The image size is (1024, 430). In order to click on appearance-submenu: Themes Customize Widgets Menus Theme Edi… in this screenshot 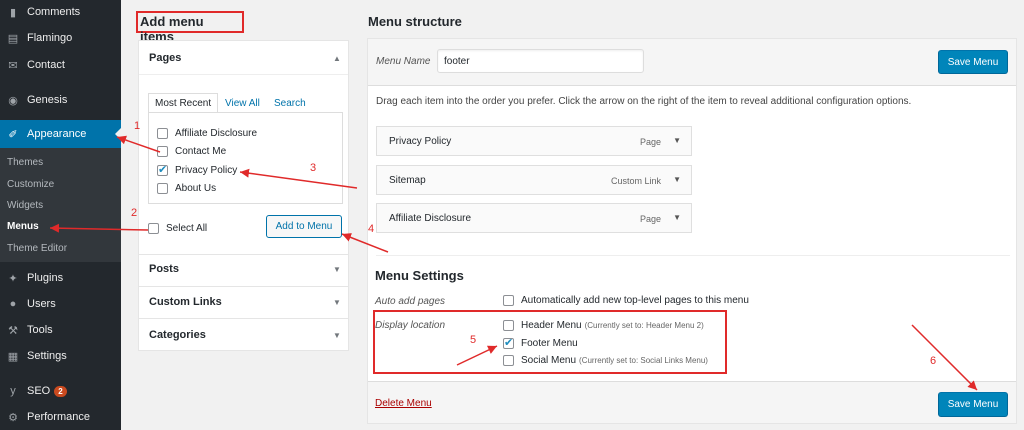, I will do `click(60, 205)`.